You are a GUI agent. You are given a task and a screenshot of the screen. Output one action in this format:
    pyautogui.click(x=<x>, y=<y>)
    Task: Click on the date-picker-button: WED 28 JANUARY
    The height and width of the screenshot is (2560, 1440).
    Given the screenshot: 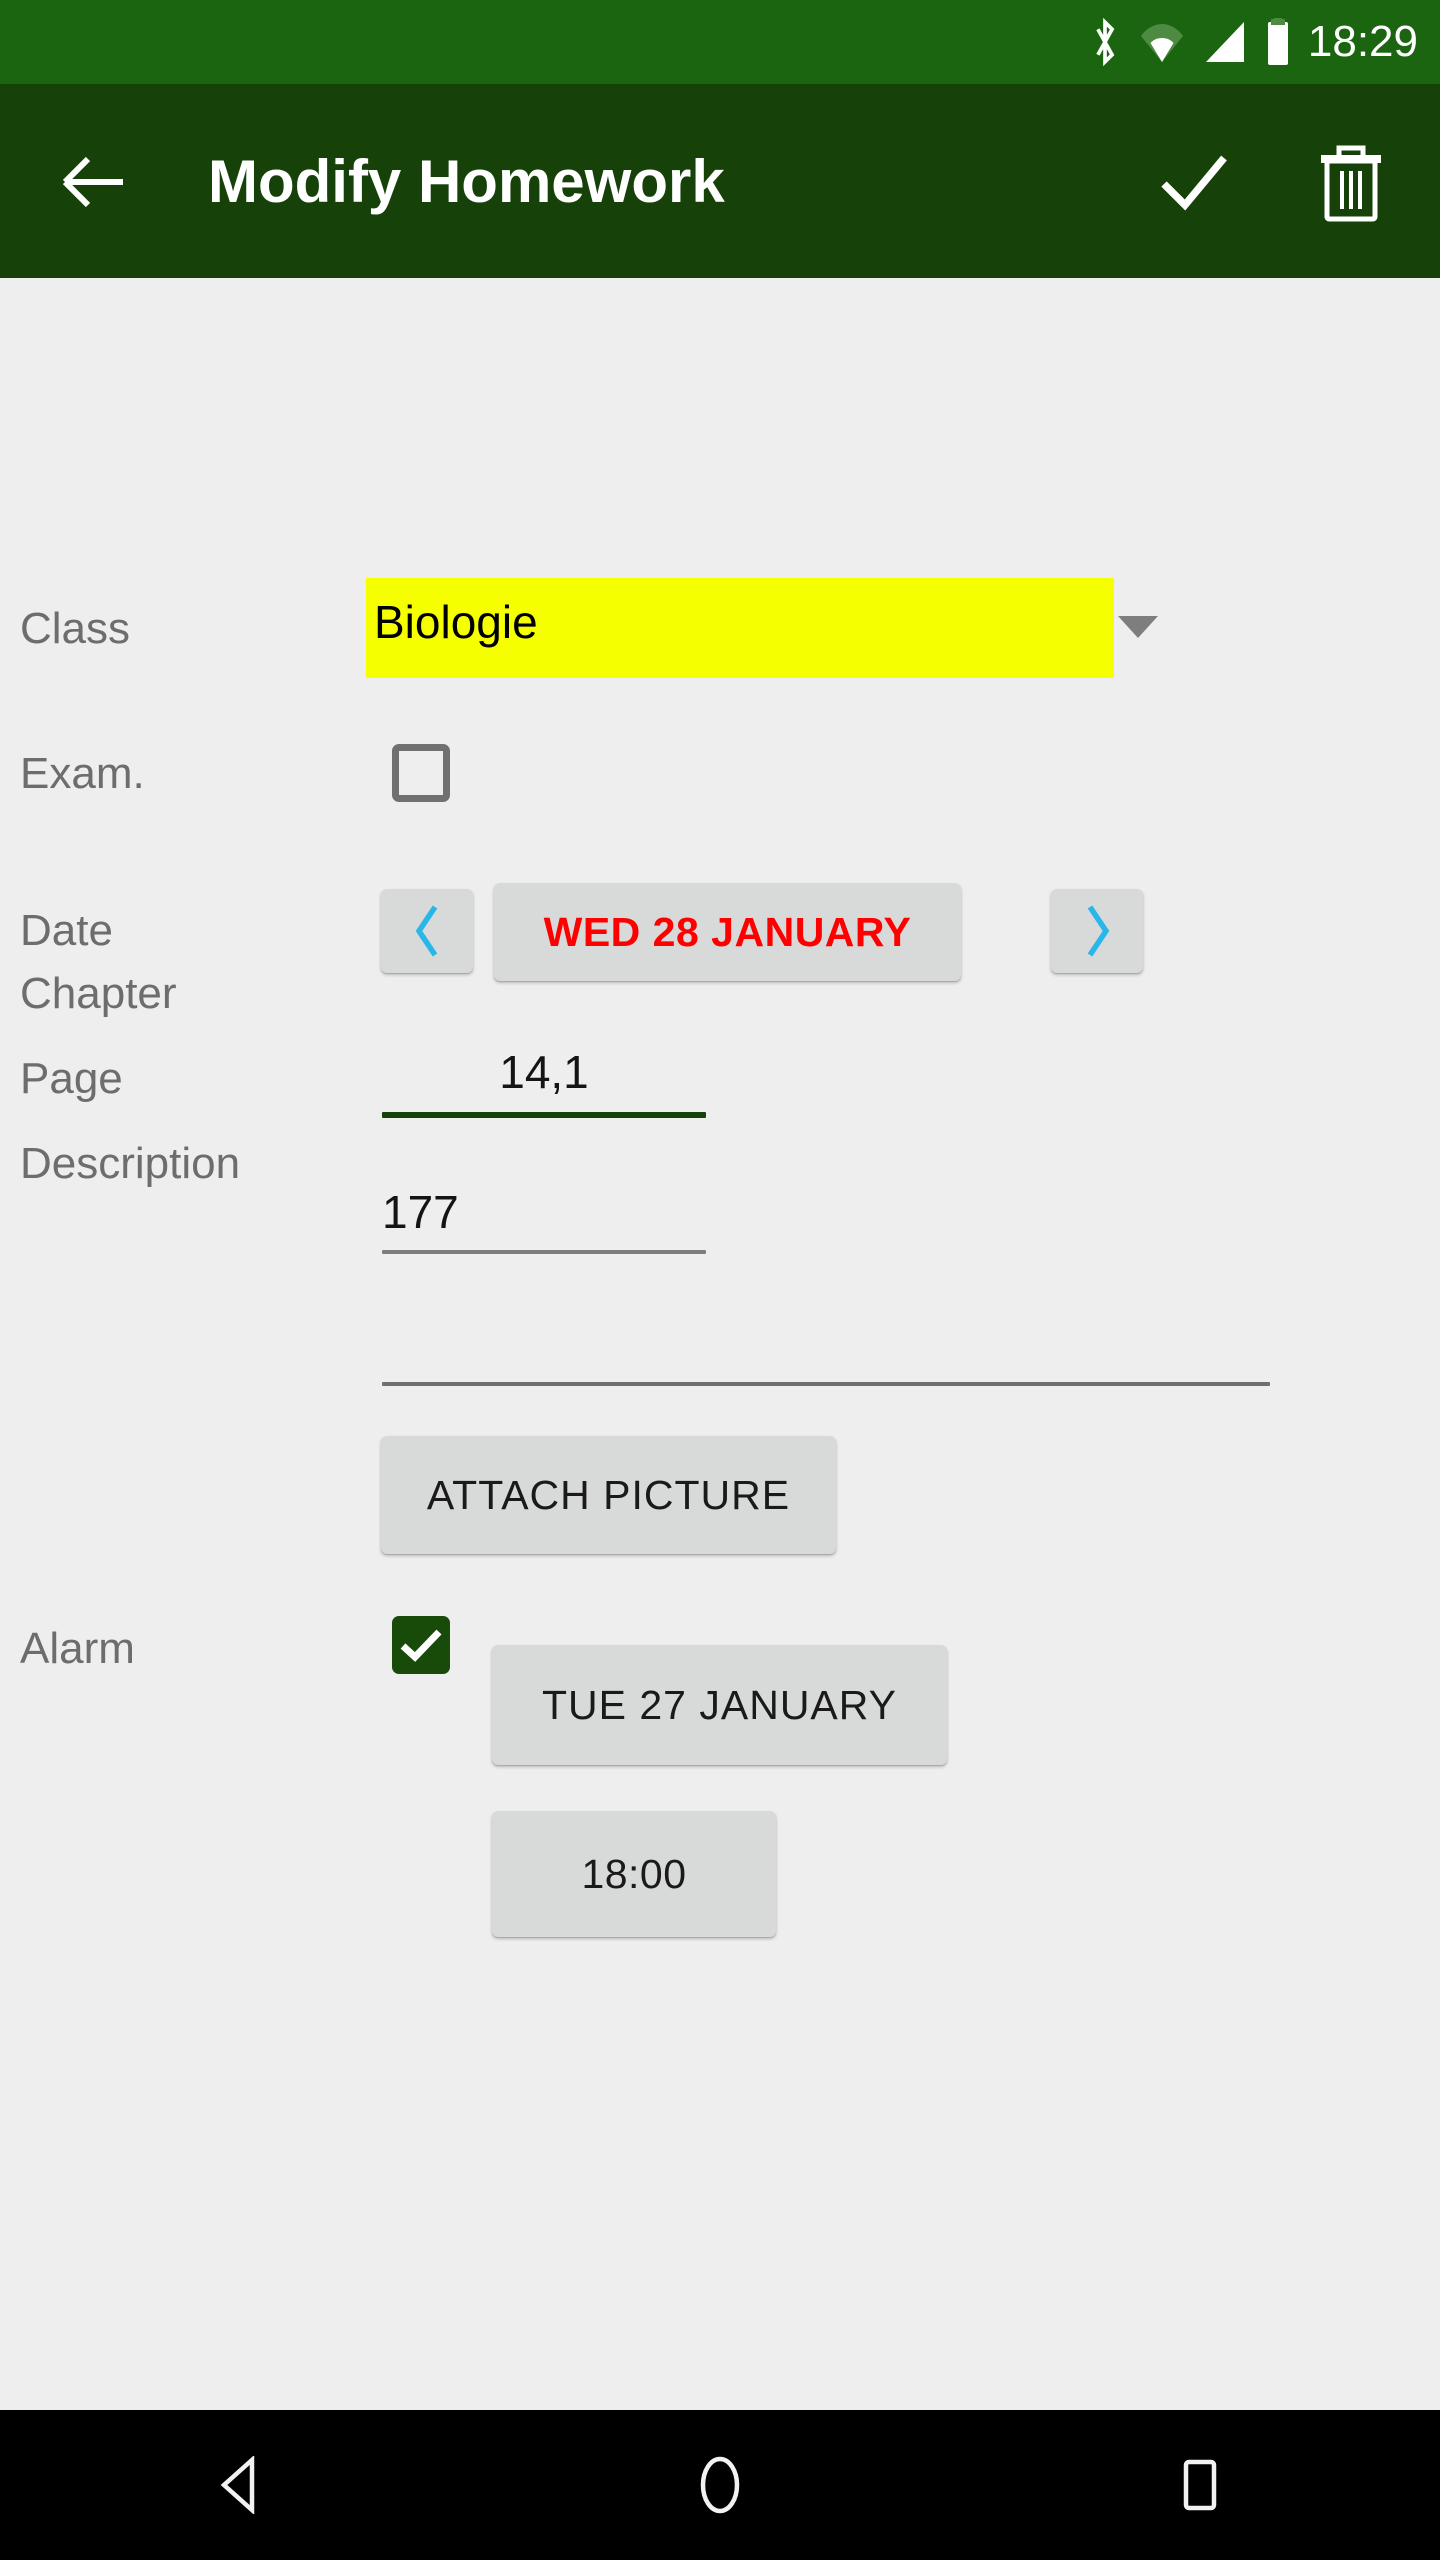 What is the action you would take?
    pyautogui.click(x=727, y=932)
    